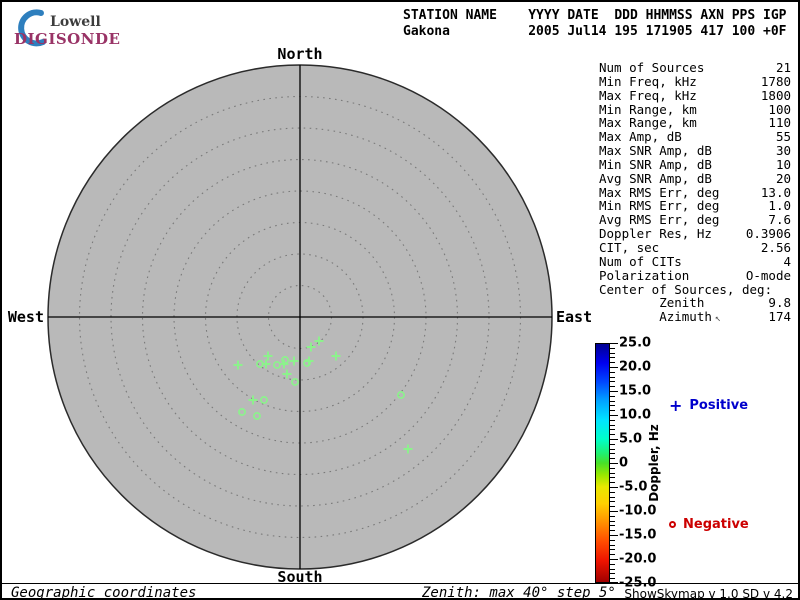 This screenshot has height=600, width=800. What do you see at coordinates (652, 67) in the screenshot?
I see `stat-label: Num of Sources` at bounding box center [652, 67].